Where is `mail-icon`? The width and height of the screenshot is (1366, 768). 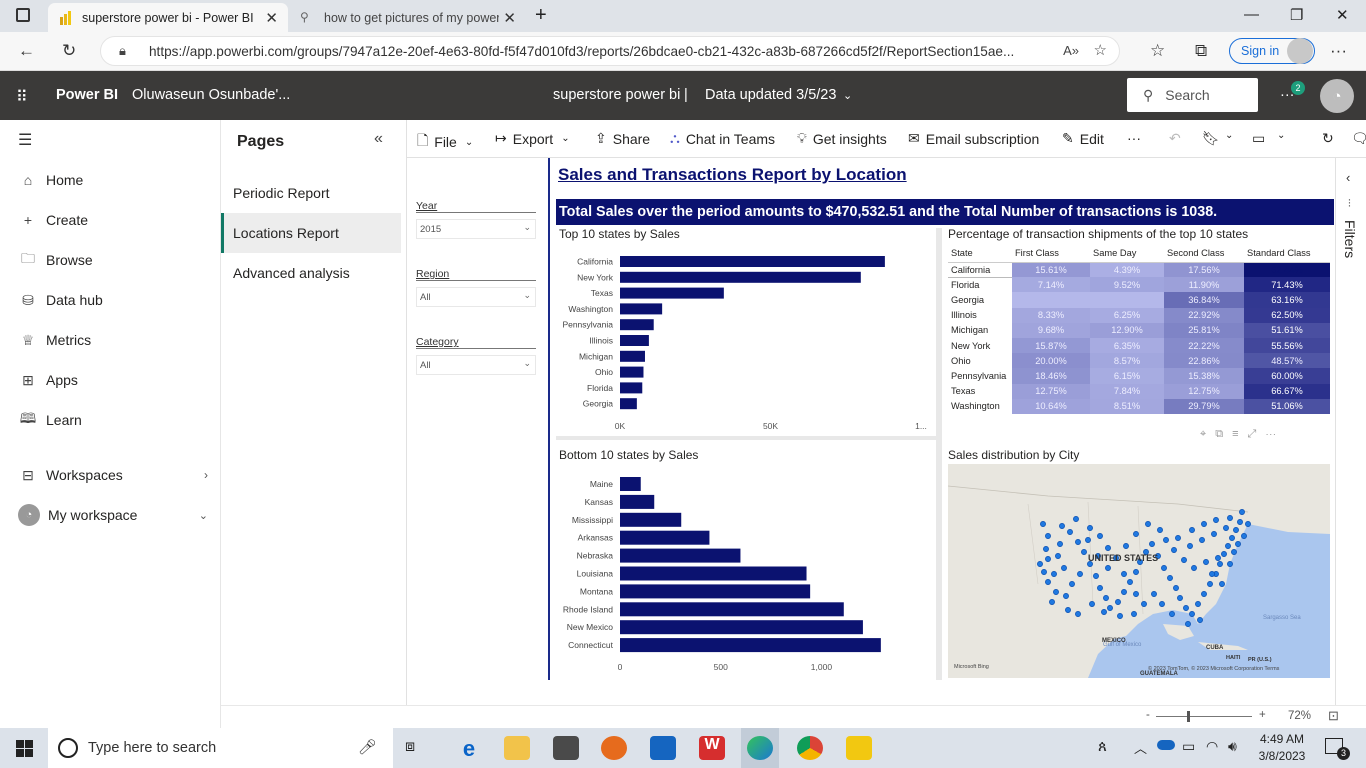
mail-icon is located at coordinates (663, 748).